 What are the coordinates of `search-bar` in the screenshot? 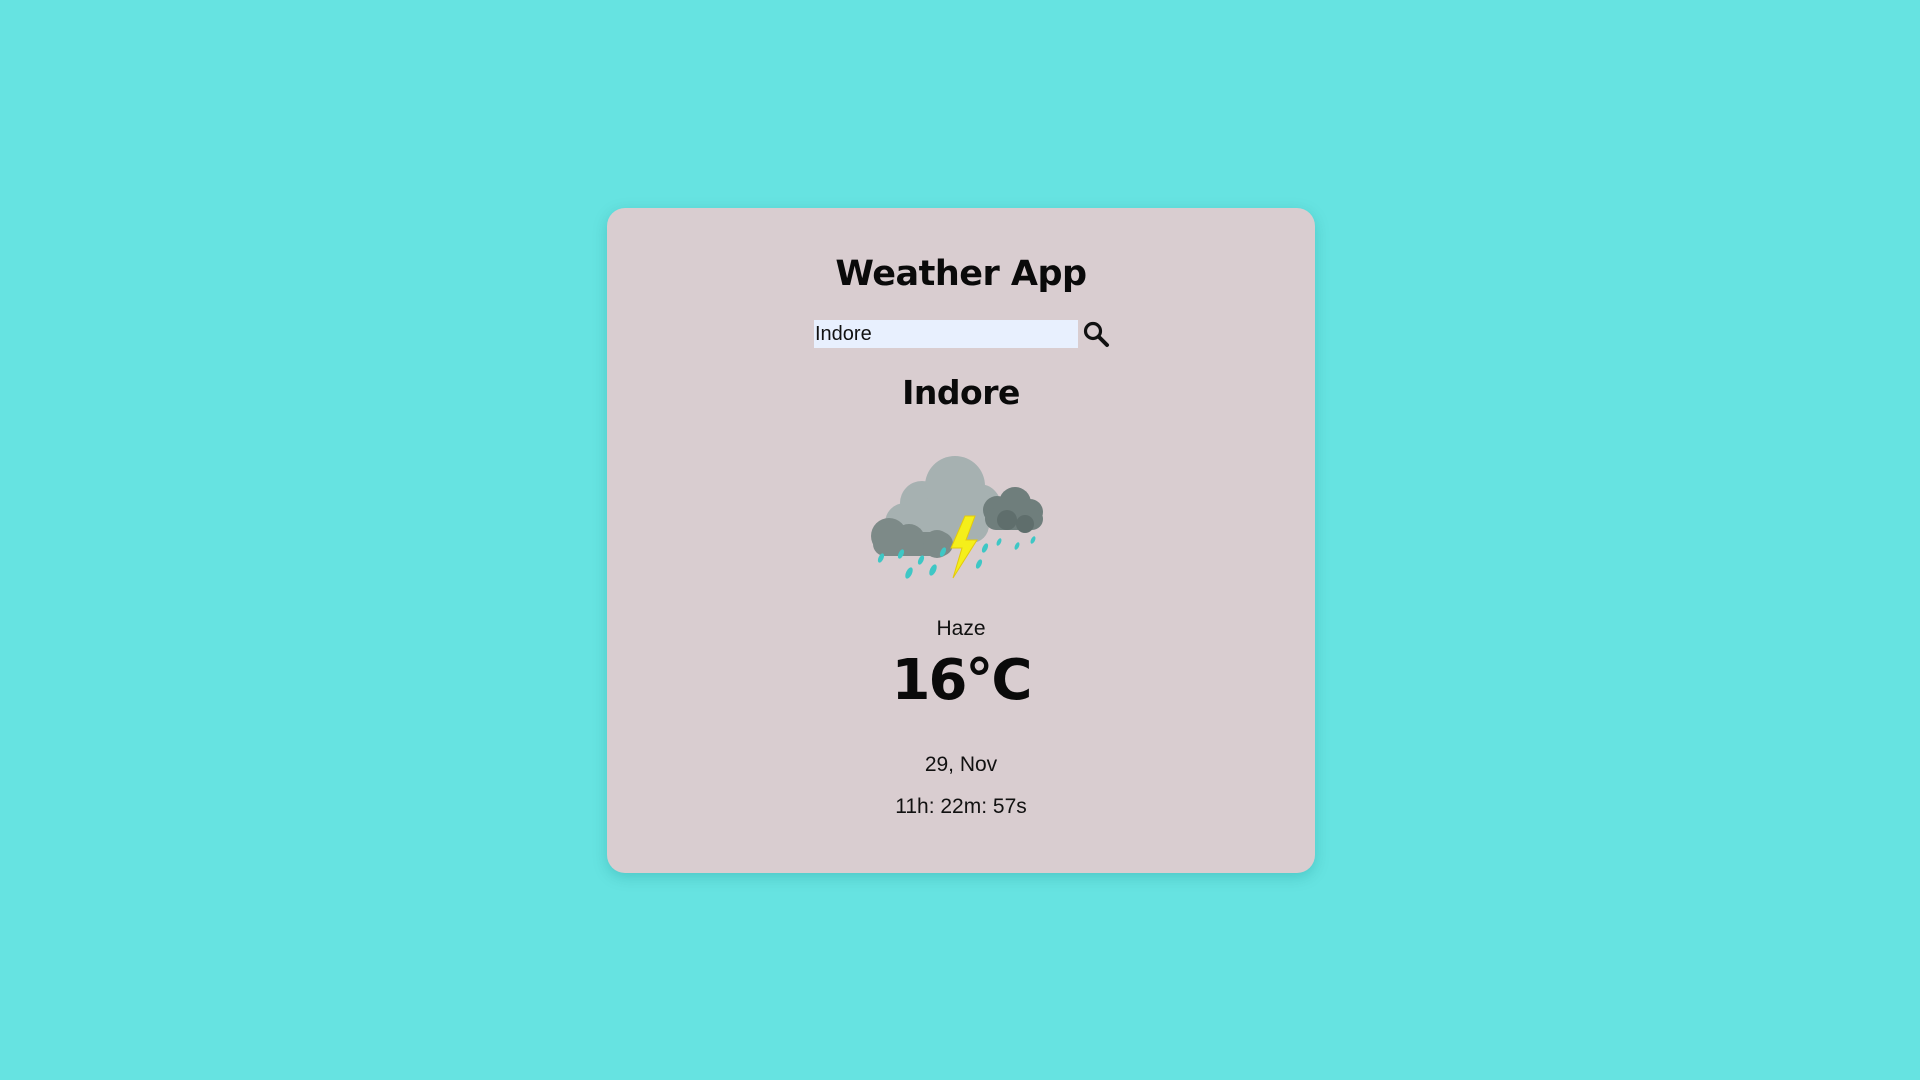 It's located at (963, 334).